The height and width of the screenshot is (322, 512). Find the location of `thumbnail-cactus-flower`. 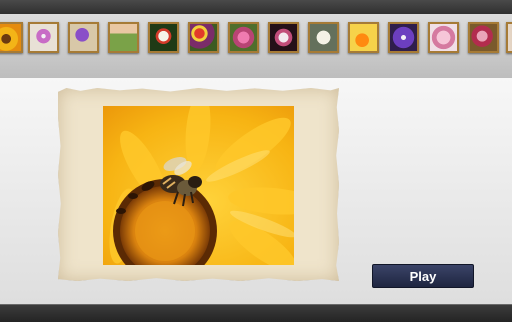

thumbnail-cactus-flower is located at coordinates (123, 37).